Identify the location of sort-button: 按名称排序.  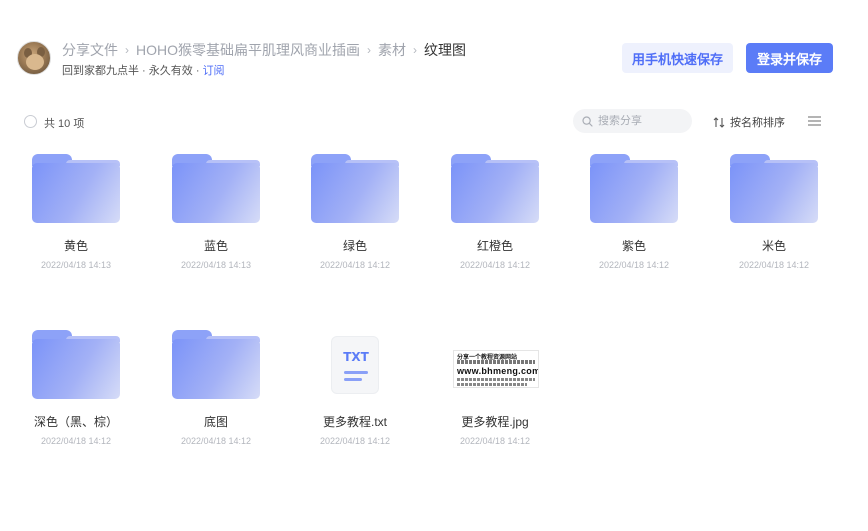
(749, 122).